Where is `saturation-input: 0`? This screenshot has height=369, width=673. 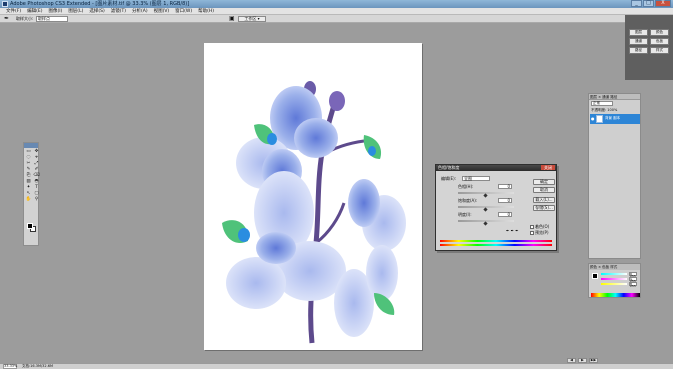
saturation-input: 0 is located at coordinates (505, 200).